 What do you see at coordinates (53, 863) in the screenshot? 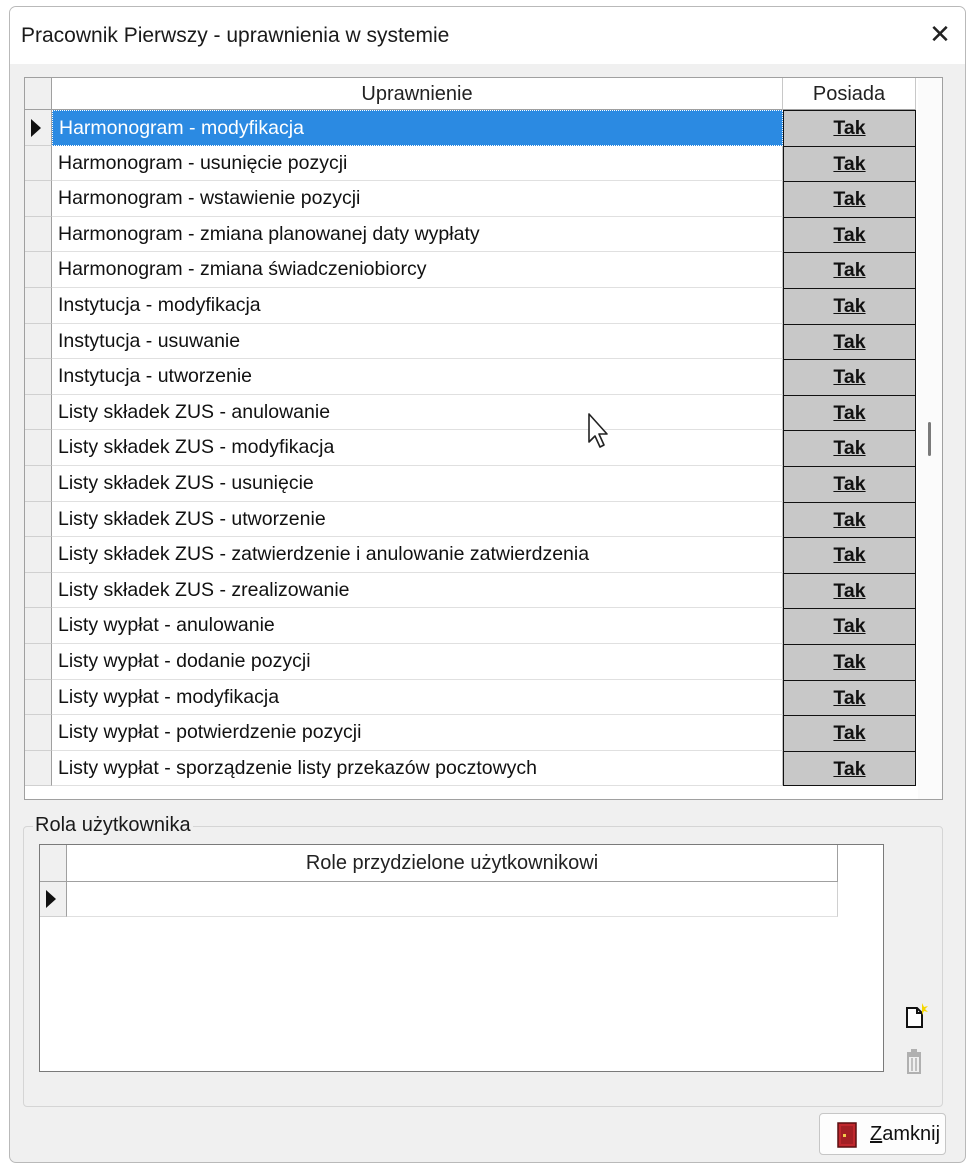
I see `roles-header-indicator` at bounding box center [53, 863].